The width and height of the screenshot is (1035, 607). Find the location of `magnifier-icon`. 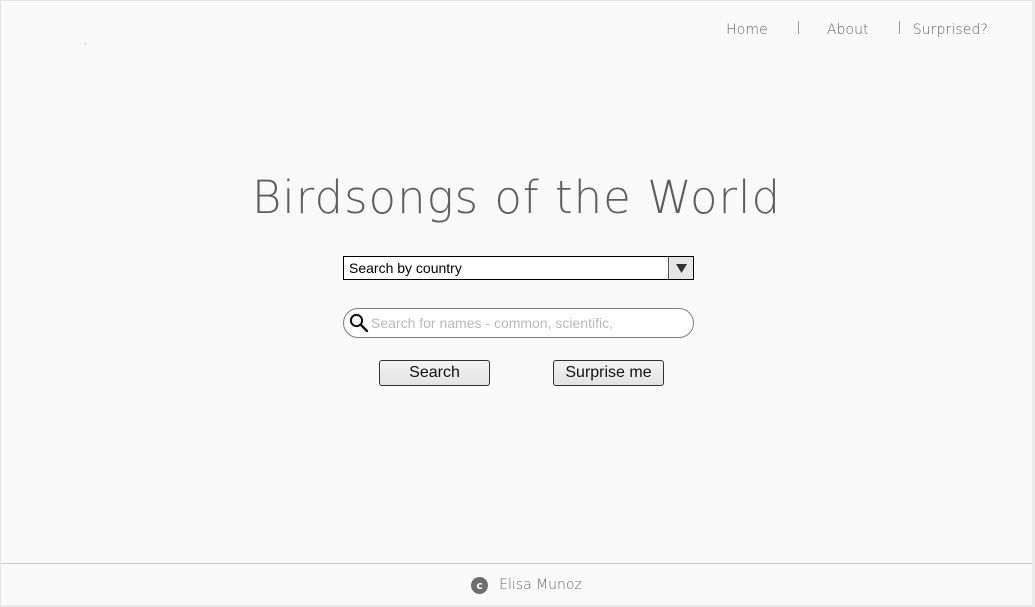

magnifier-icon is located at coordinates (359, 323).